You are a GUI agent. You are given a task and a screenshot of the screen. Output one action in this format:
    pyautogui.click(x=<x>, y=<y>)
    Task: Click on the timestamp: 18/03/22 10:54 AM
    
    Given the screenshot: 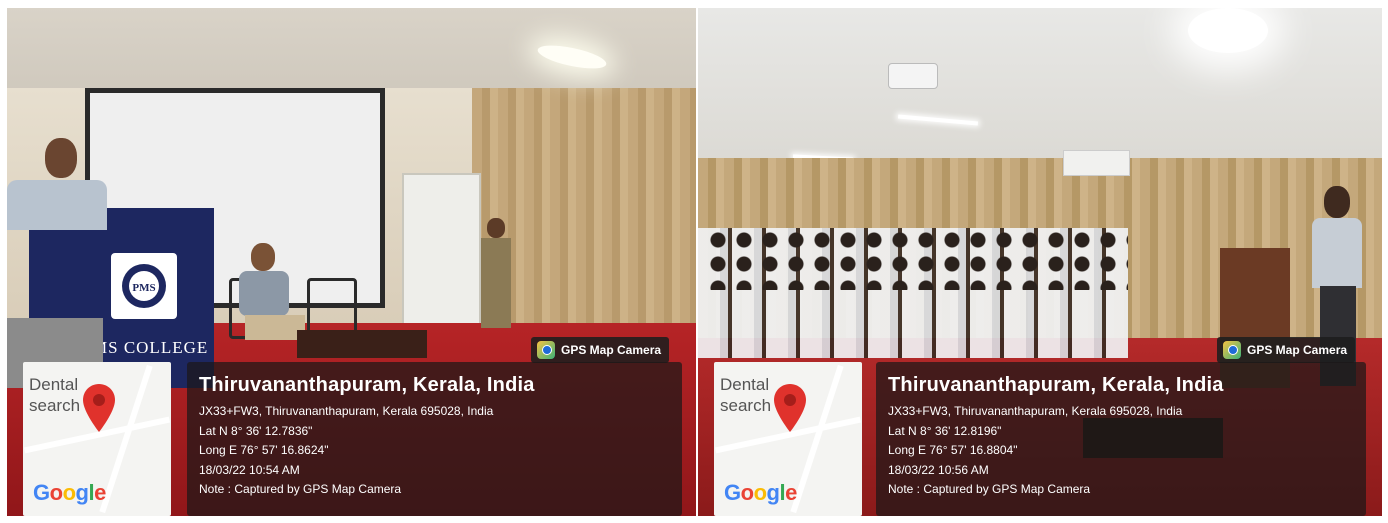 What is the action you would take?
    pyautogui.click(x=249, y=469)
    